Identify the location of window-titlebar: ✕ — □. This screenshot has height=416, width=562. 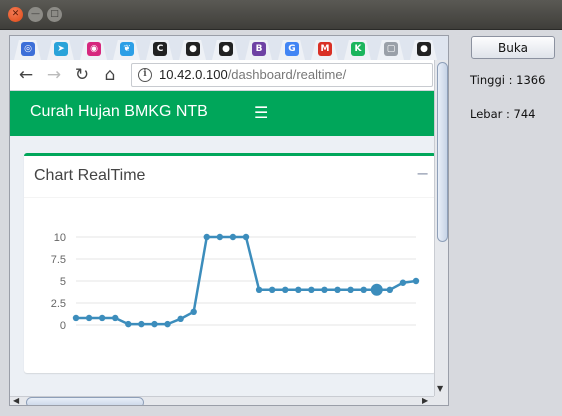
(281, 15).